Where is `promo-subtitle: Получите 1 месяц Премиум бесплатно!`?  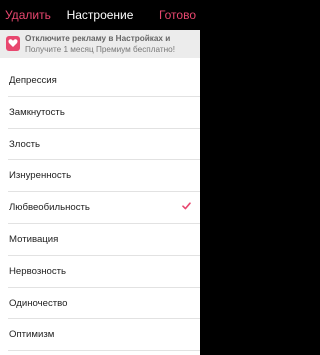
promo-subtitle: Получите 1 месяц Премиум бесплатно! is located at coordinates (100, 49).